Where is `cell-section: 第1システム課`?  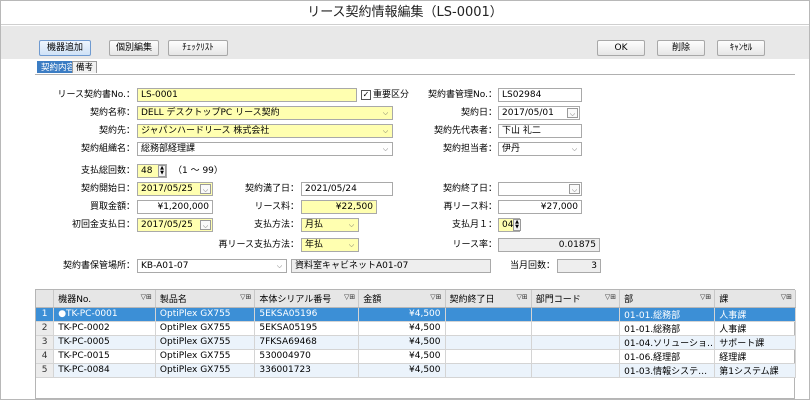 cell-section: 第1システム課 is located at coordinates (755, 370).